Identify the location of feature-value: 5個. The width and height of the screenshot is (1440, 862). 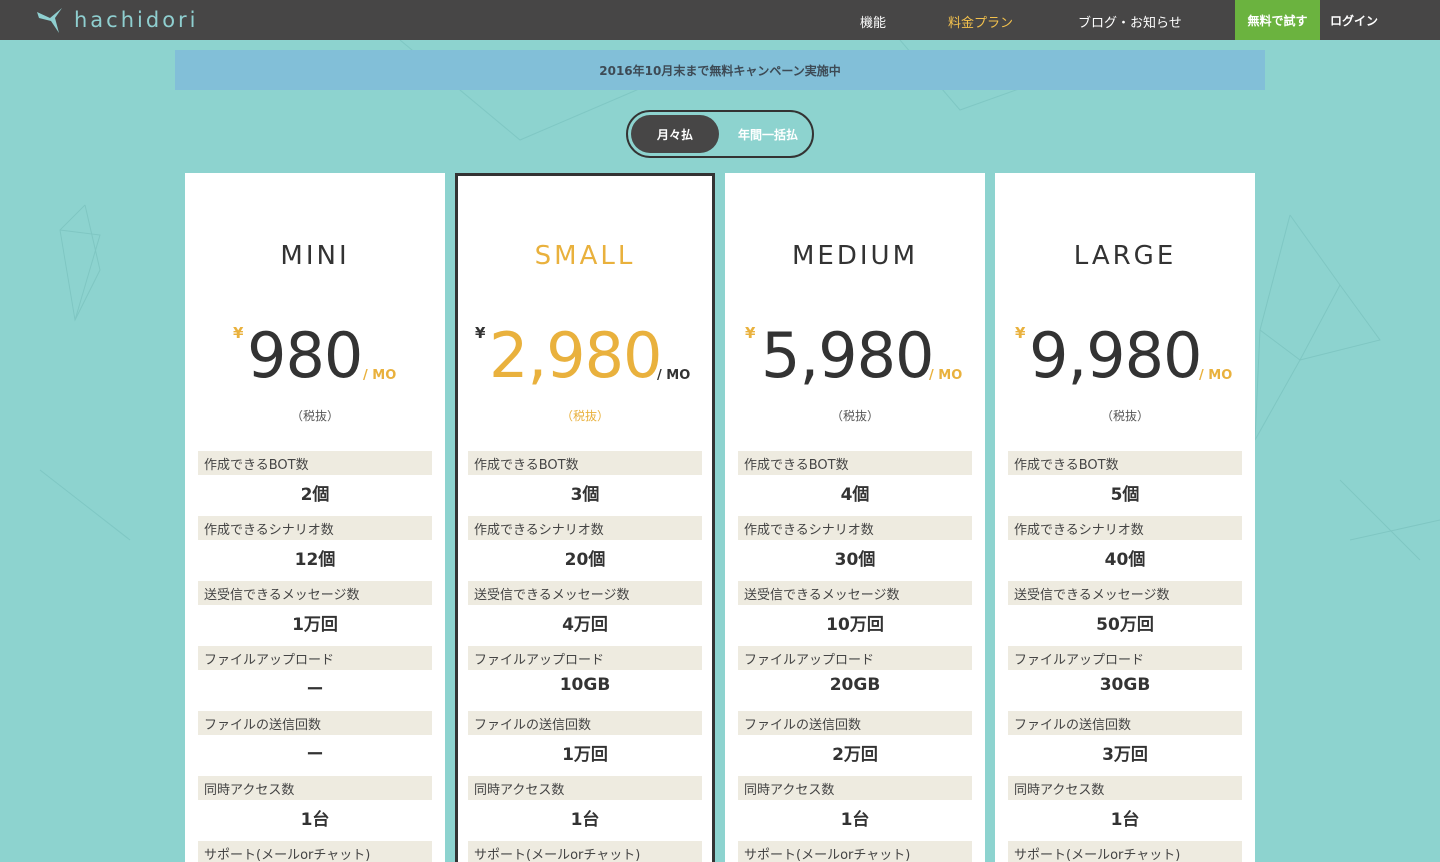
(1125, 495).